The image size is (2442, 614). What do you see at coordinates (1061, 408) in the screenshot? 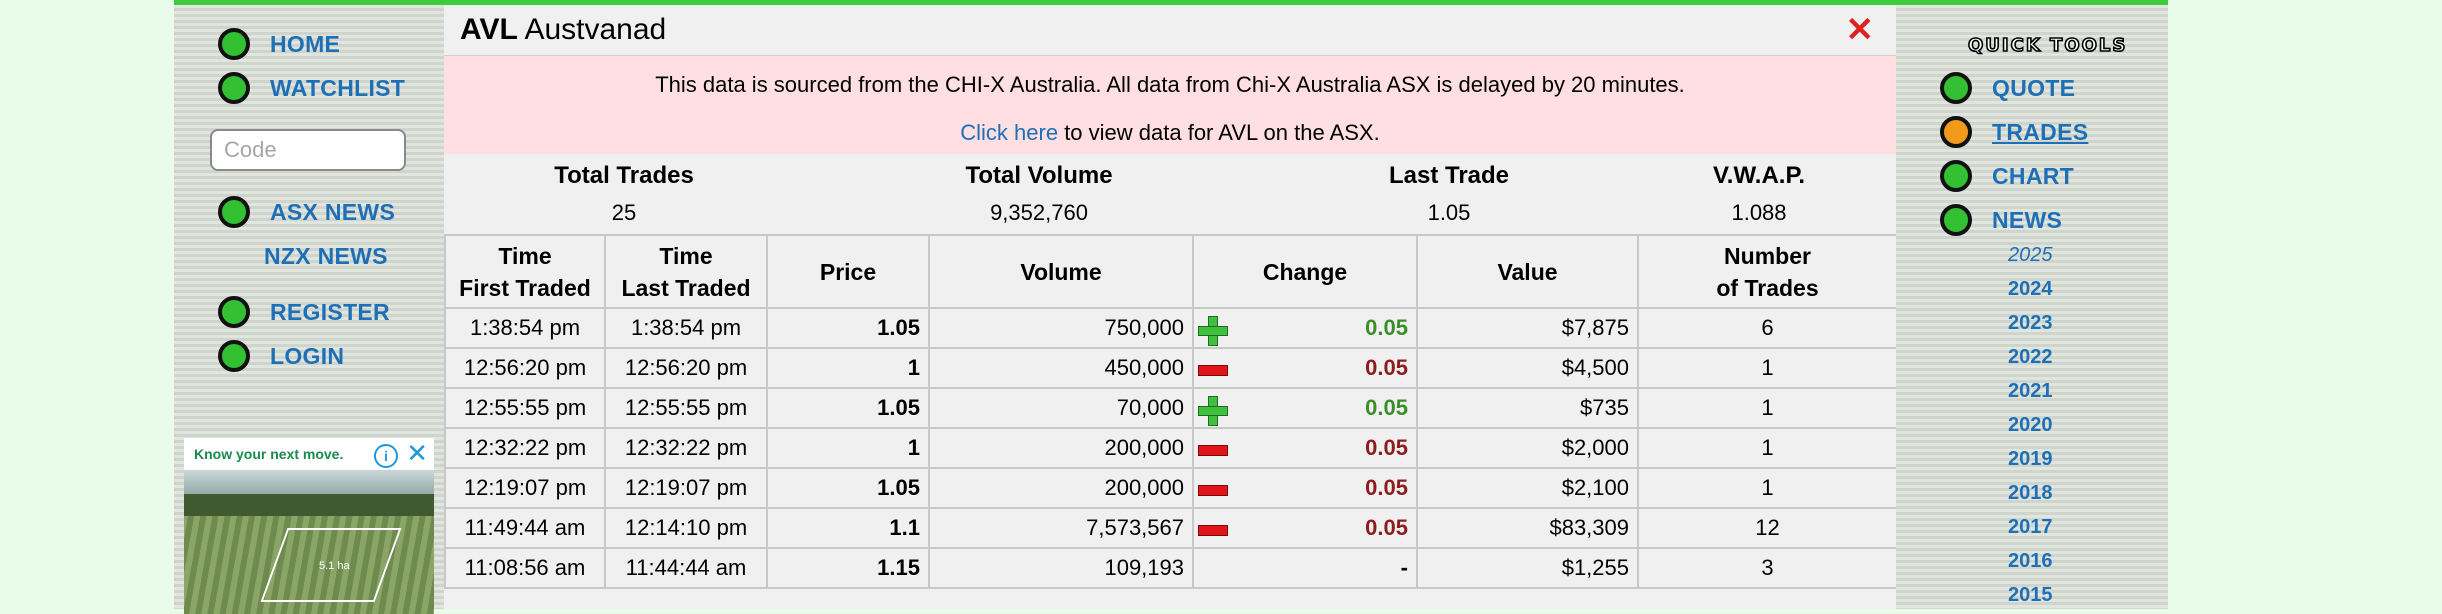
I see `cell-volume: 70,000` at bounding box center [1061, 408].